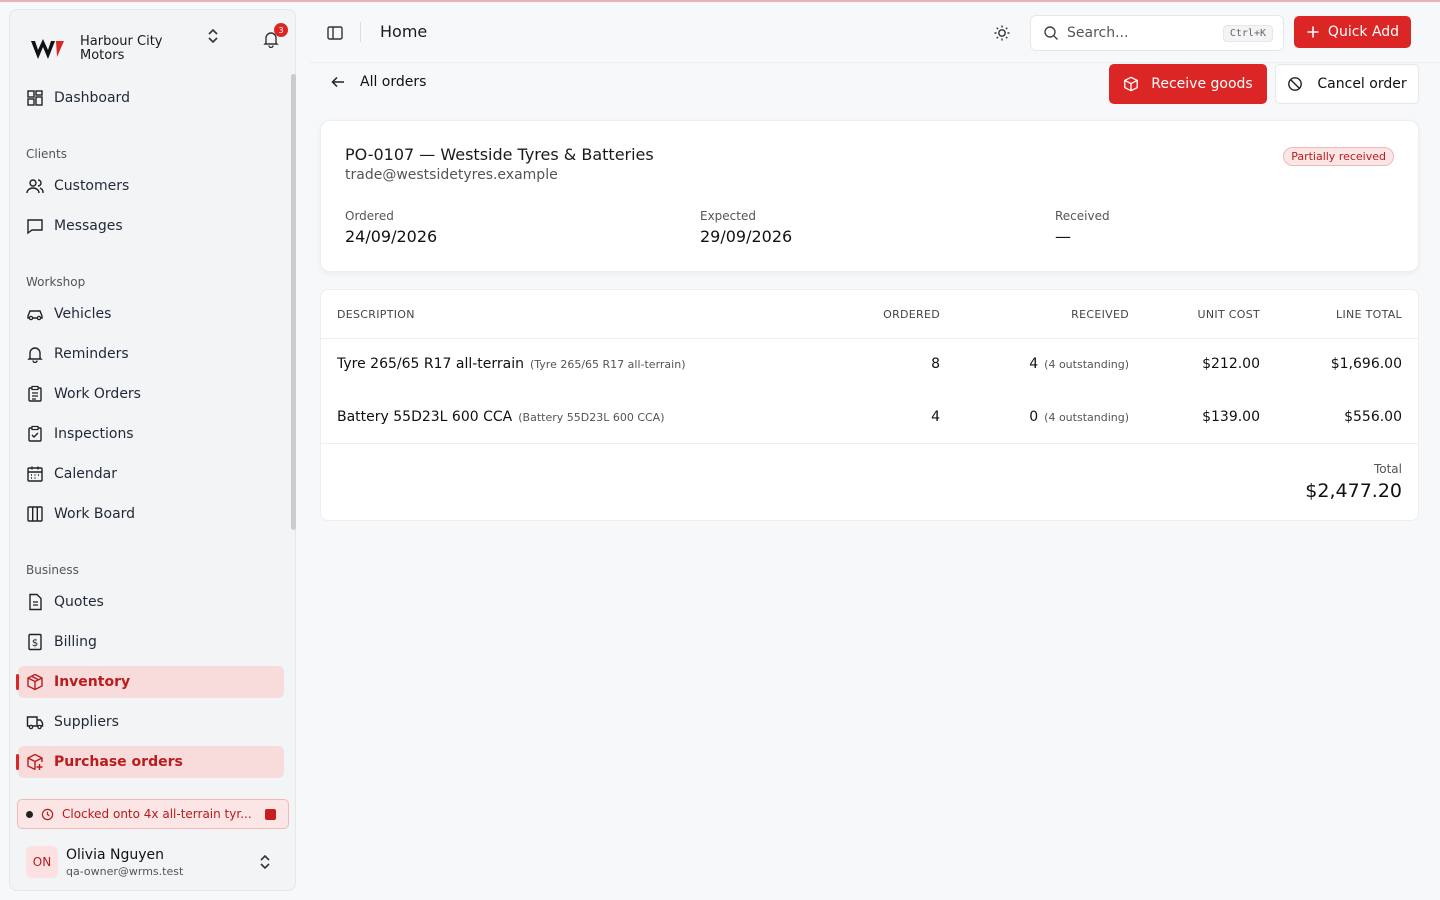  What do you see at coordinates (92, 186) in the screenshot?
I see `sidebar-item-label: Customers` at bounding box center [92, 186].